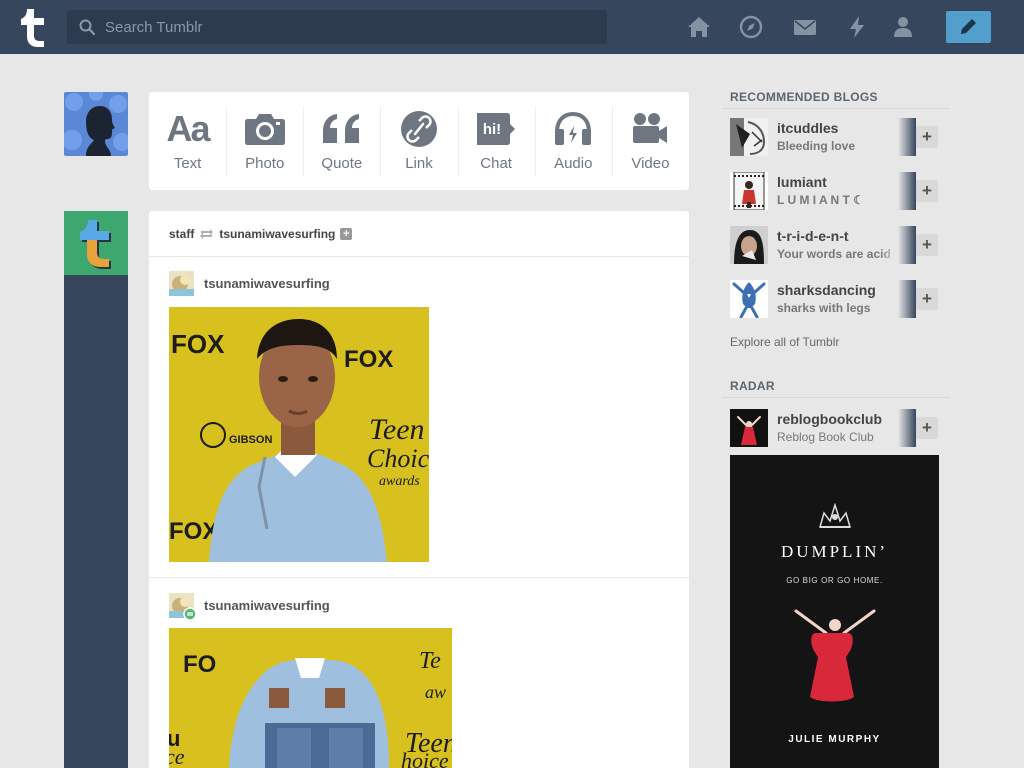 This screenshot has width=1024, height=768. What do you see at coordinates (310, 698) in the screenshot?
I see `post-photo-2: FO u Te aw Teen hoice ce` at bounding box center [310, 698].